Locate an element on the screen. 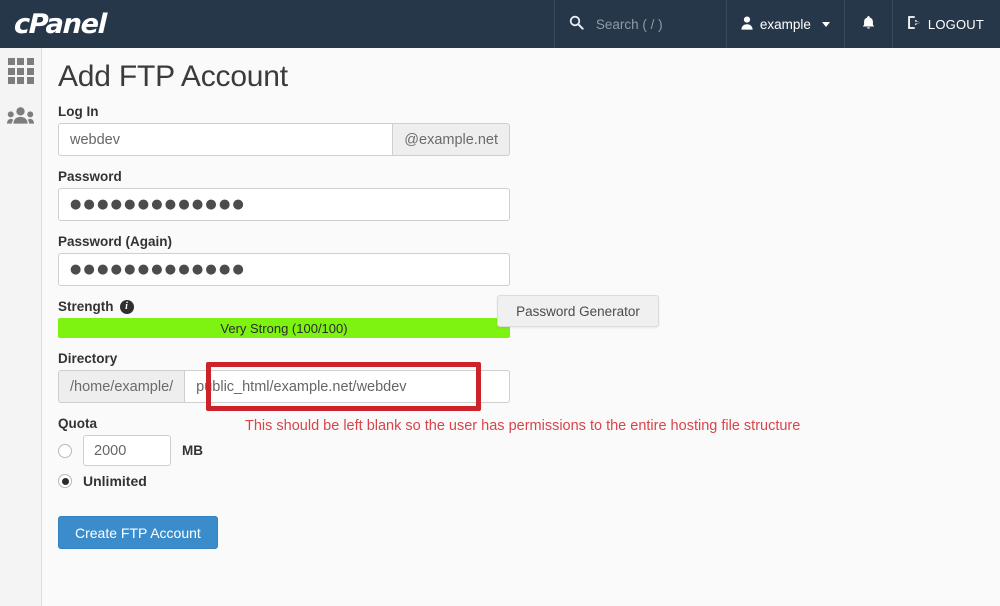 Image resolution: width=1000 pixels, height=606 pixels. directory-prefix-addon: /home/example/ is located at coordinates (121, 386).